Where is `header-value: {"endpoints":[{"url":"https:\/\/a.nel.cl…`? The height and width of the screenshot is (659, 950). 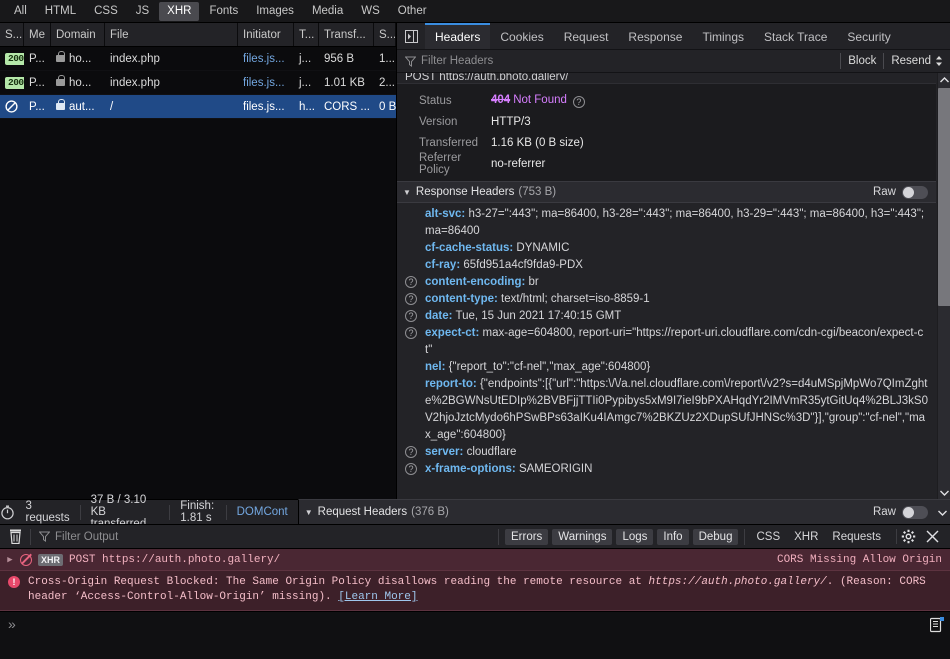 header-value: {"endpoints":[{"url":"https:\/\/a.nel.cl… is located at coordinates (676, 409).